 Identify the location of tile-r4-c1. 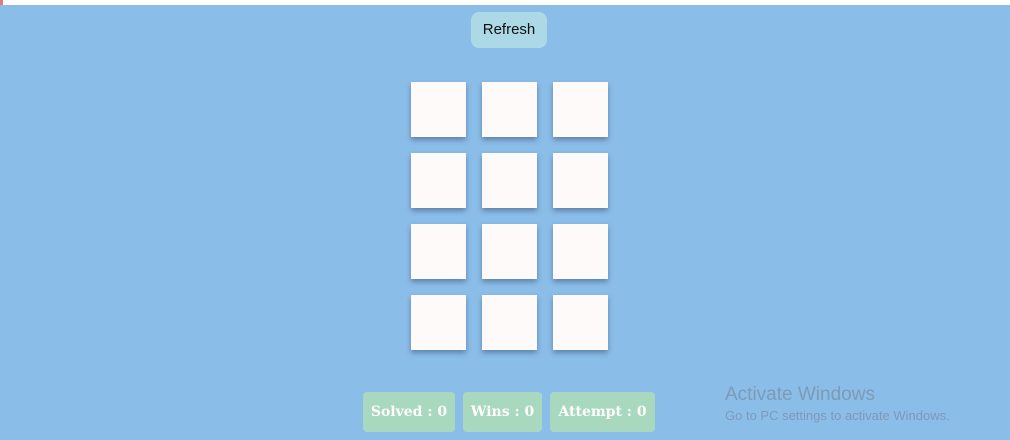
(438, 322).